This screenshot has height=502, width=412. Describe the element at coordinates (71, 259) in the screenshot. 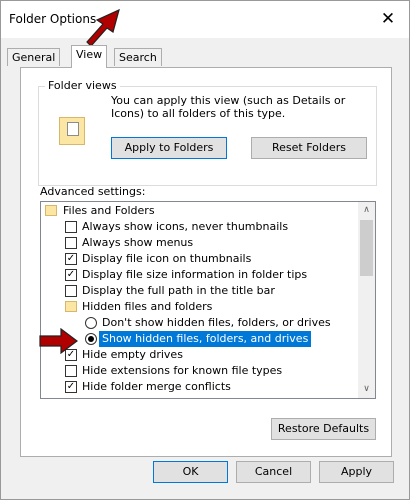

I see `checkbox-display-file-icon: ✓` at that location.